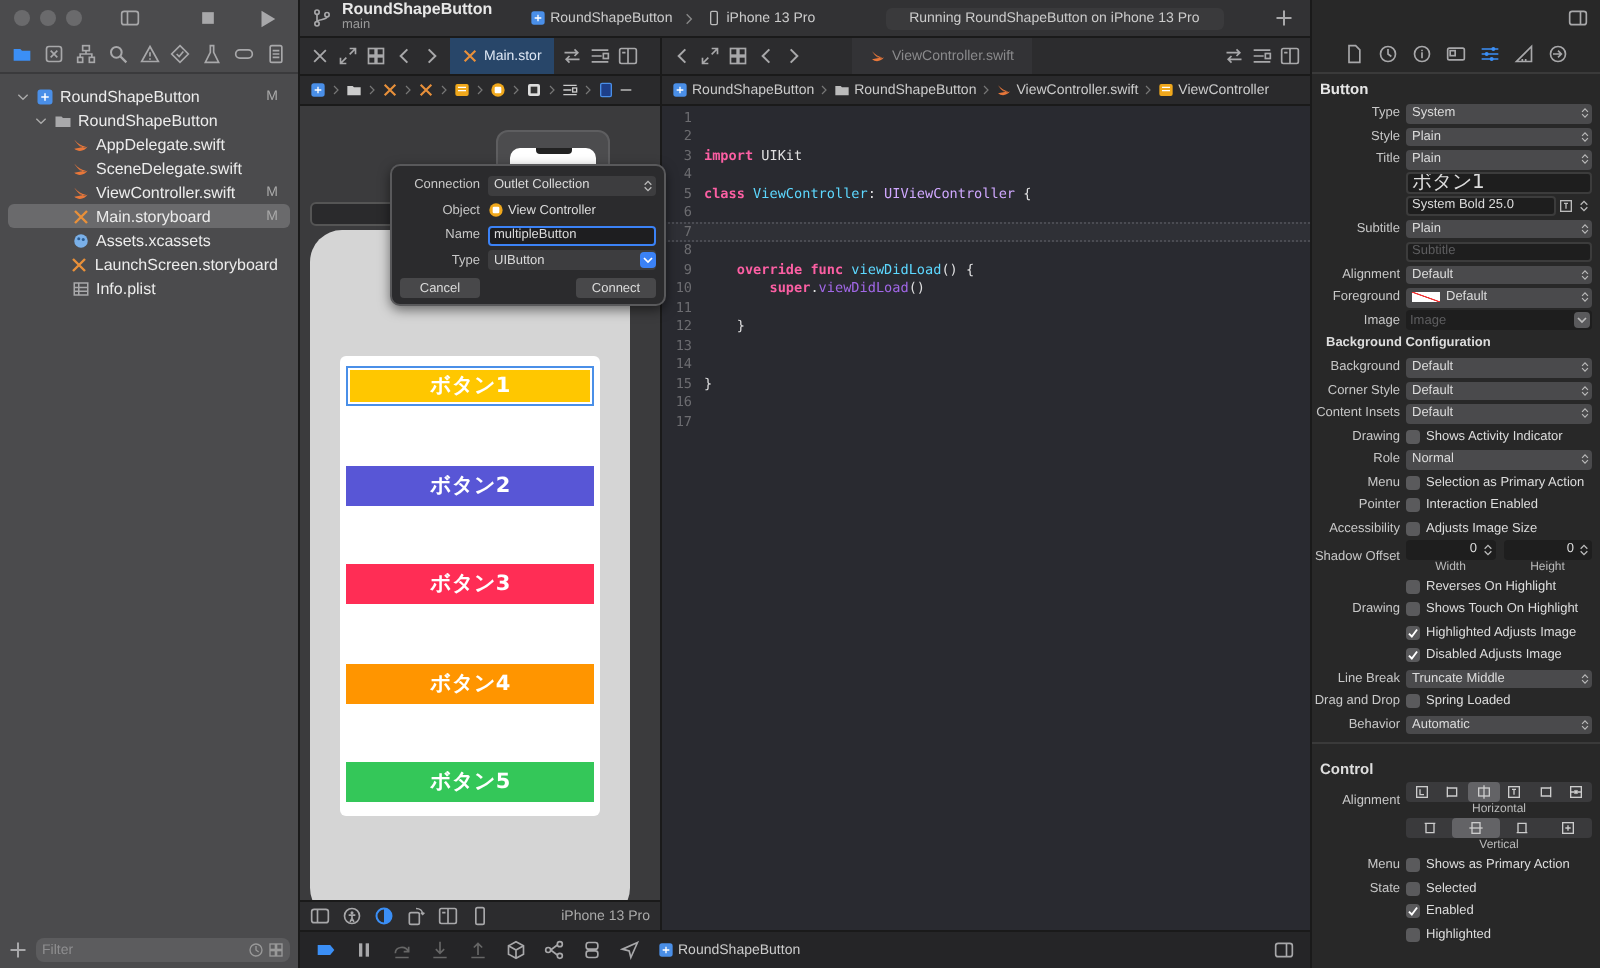 Image resolution: width=1600 pixels, height=968 pixels. I want to click on file-row: SceneDelegate.swift, so click(149, 168).